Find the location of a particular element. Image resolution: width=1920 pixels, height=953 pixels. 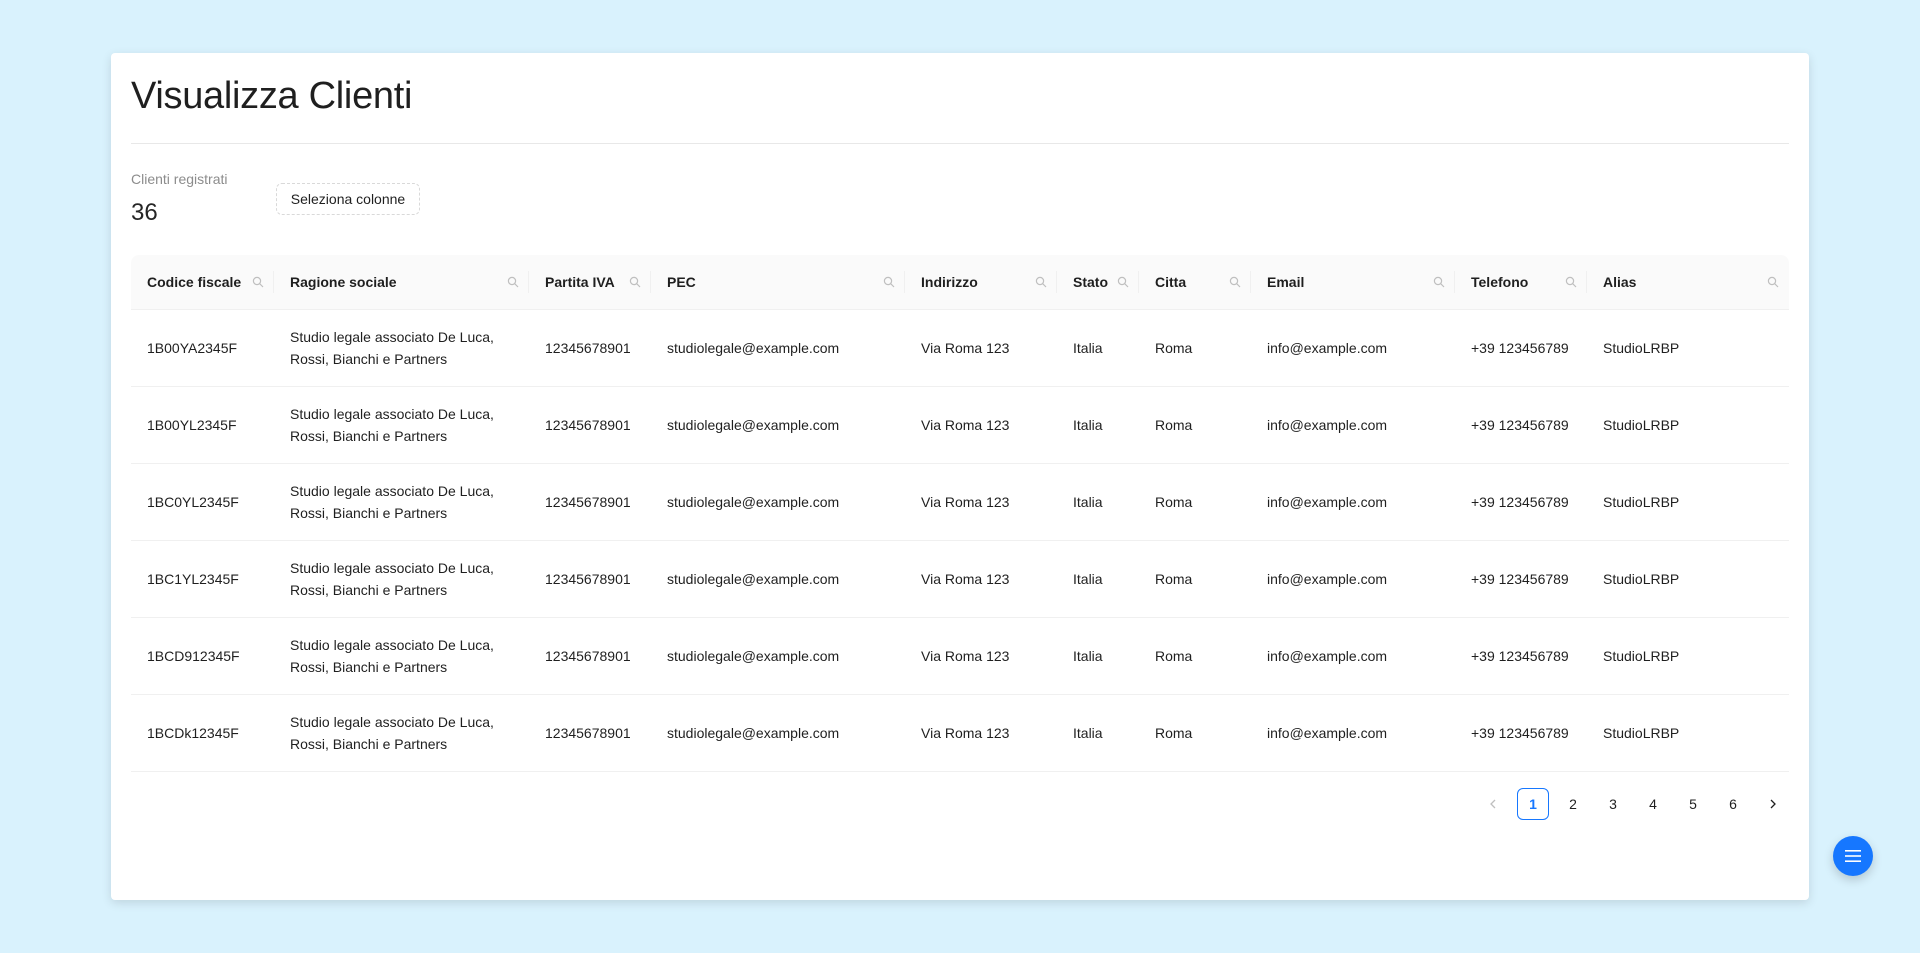

chevron-right-icon is located at coordinates (1773, 804).